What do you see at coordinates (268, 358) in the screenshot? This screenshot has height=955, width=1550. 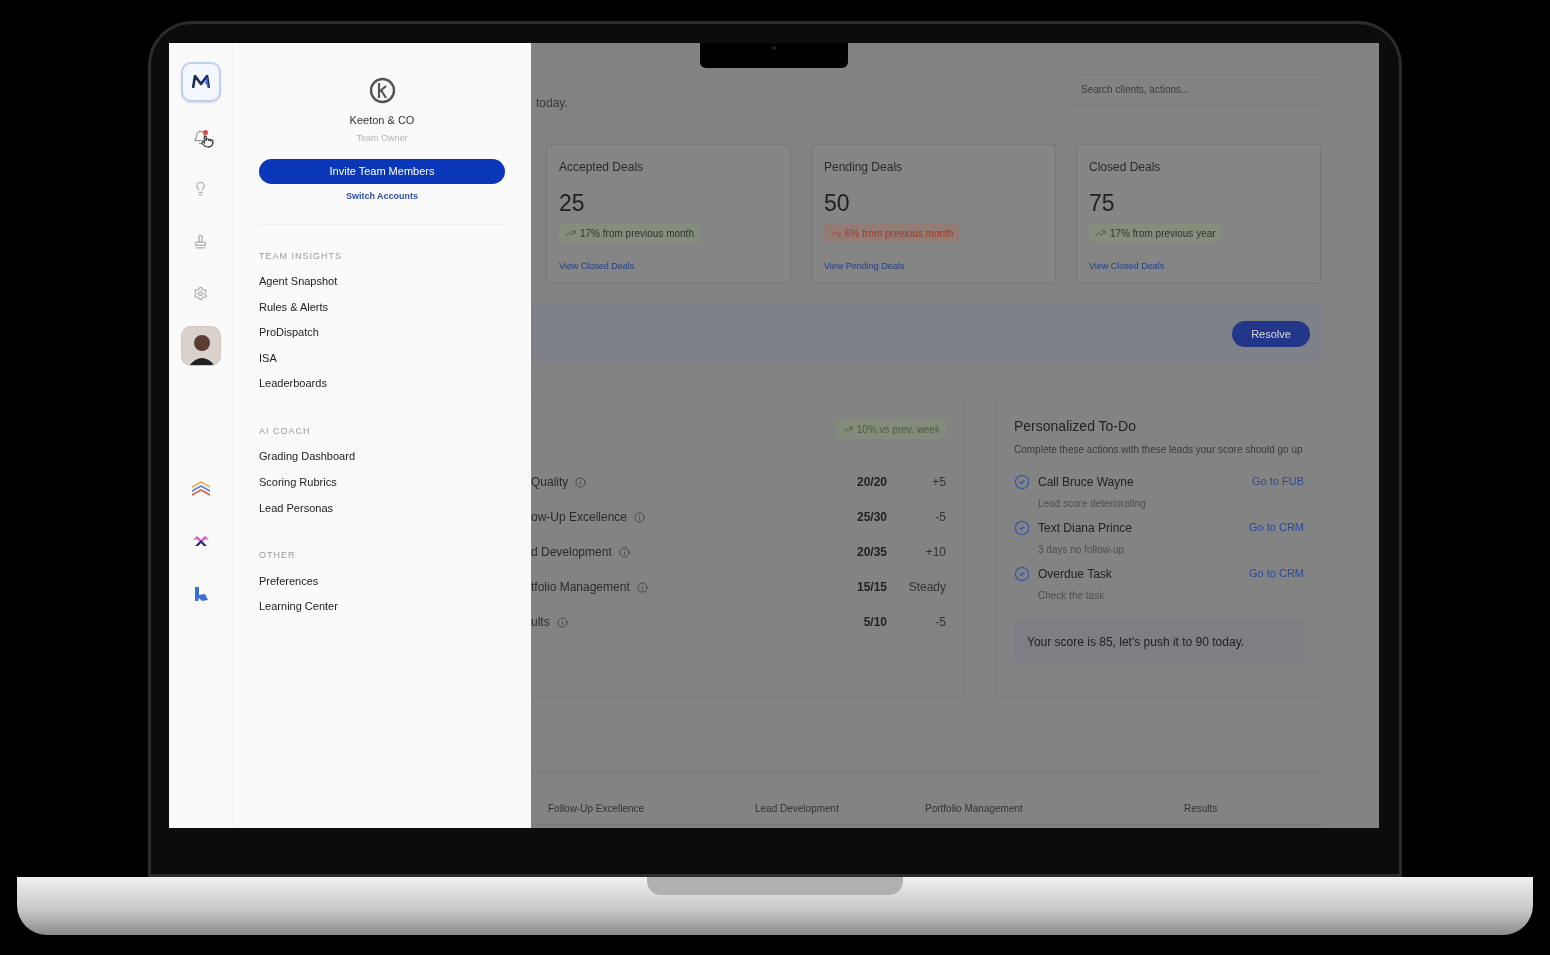 I see `menu-item: ISA` at bounding box center [268, 358].